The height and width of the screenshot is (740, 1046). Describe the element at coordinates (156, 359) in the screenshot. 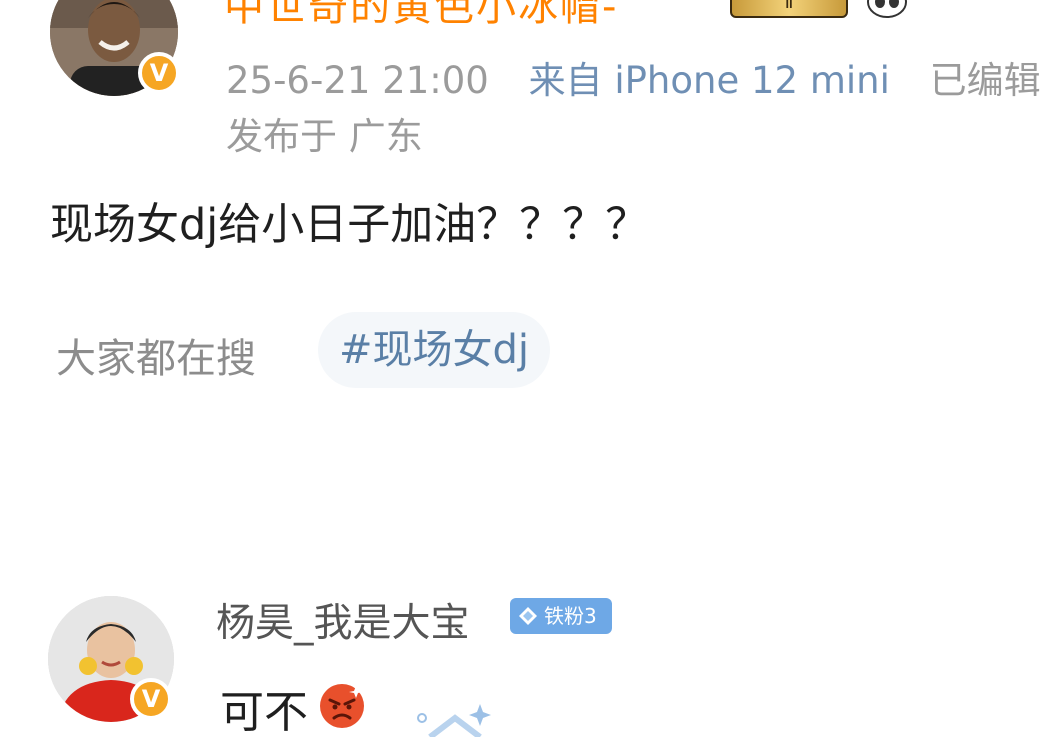

I see `trending-label: 大家都在搜` at that location.